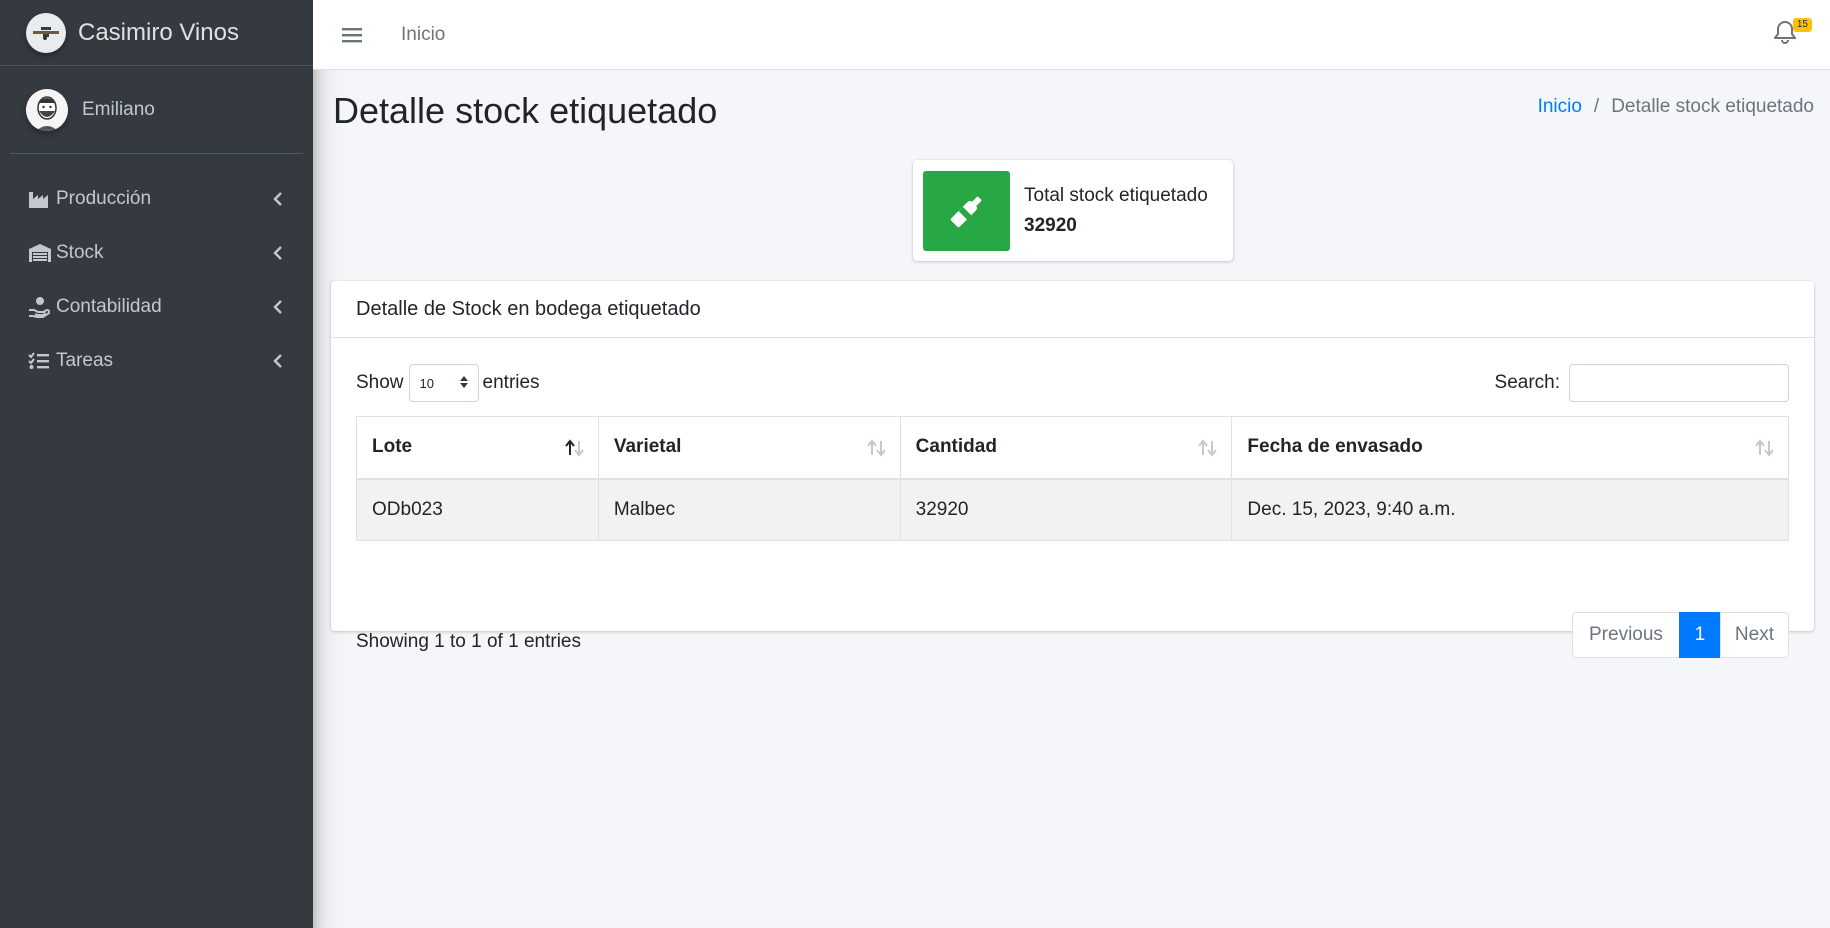 The width and height of the screenshot is (1830, 928). Describe the element at coordinates (1785, 34) in the screenshot. I see `bell-icon` at that location.